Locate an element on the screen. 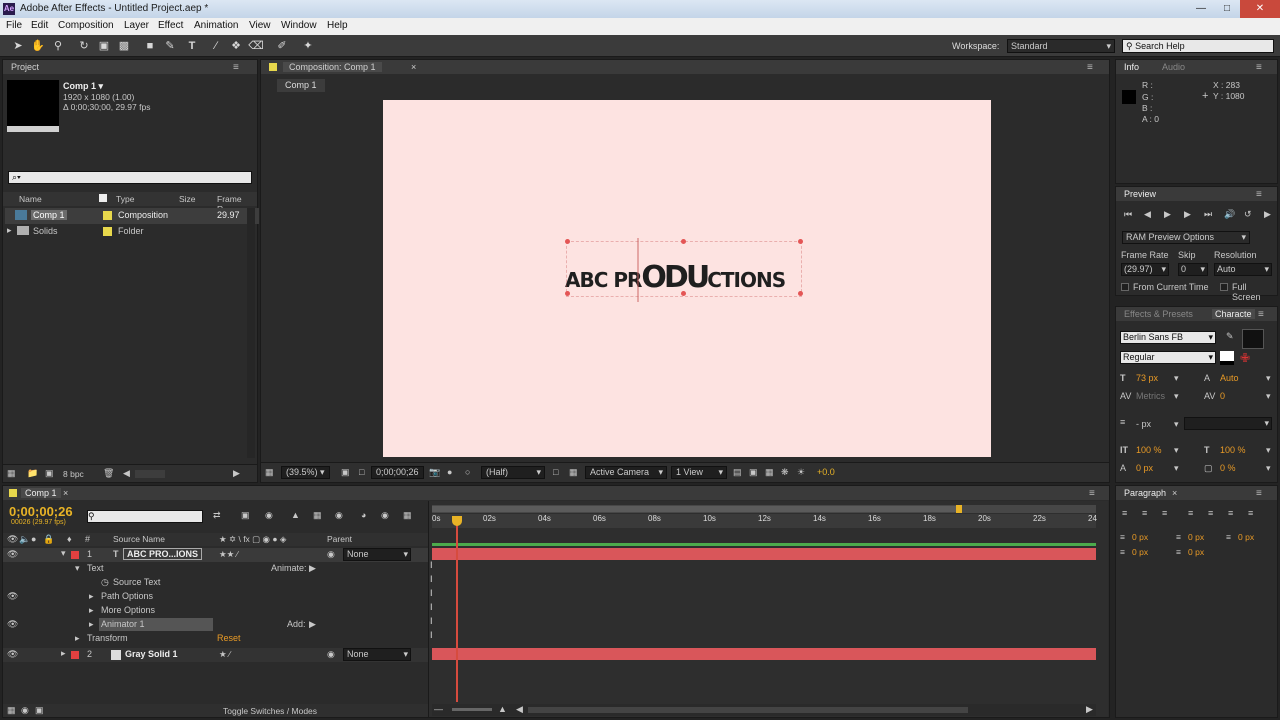  clone-stamp-tool-icon: ❖ is located at coordinates (236, 46).